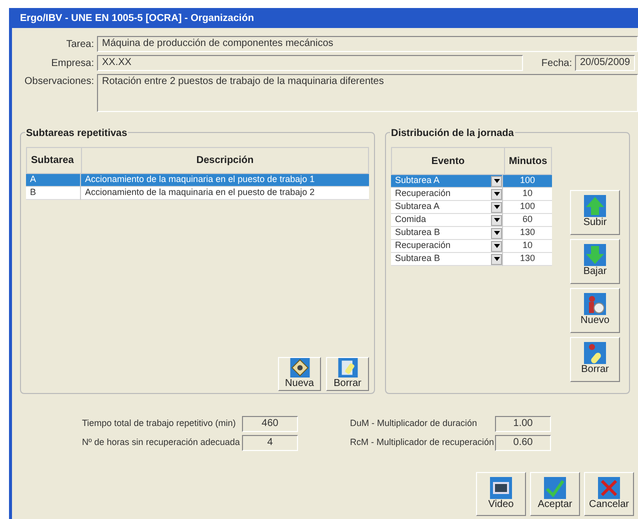 This screenshot has height=519, width=638. What do you see at coordinates (76, 133) in the screenshot?
I see `group-title: Subtareas repetitivas` at bounding box center [76, 133].